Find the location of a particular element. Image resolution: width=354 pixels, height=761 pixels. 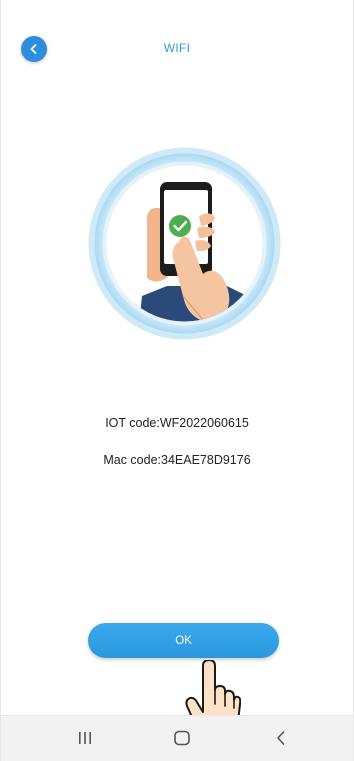

nav-back-button is located at coordinates (281, 738).